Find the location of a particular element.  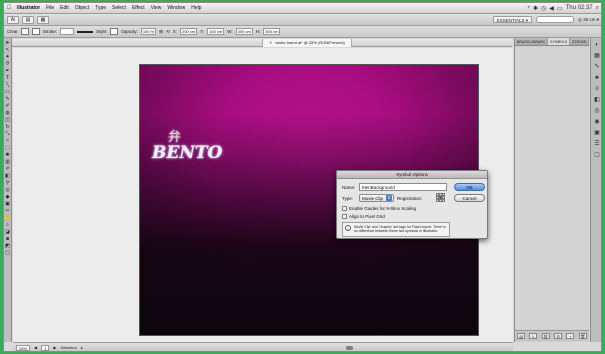

break-link-icon: ⛓ is located at coordinates (545, 336).